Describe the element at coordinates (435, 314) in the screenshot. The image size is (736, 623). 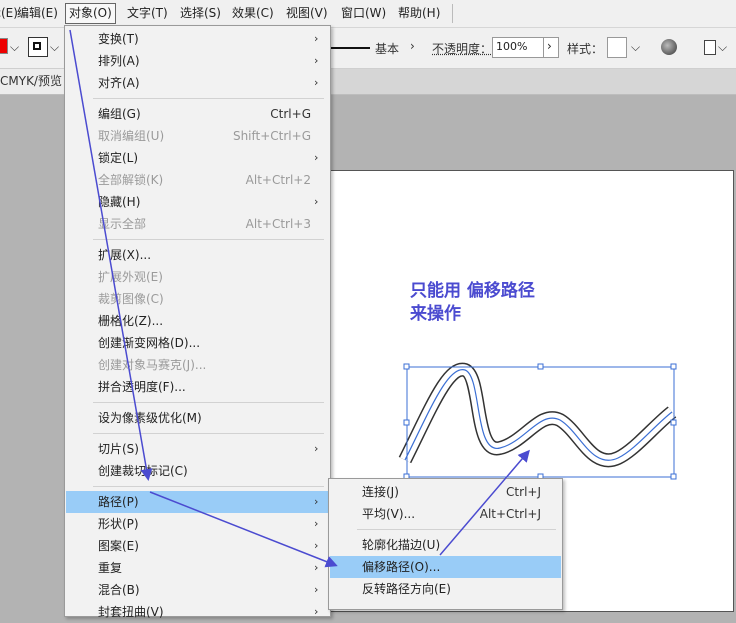
I see `annotation-line-2: 来操作` at that location.